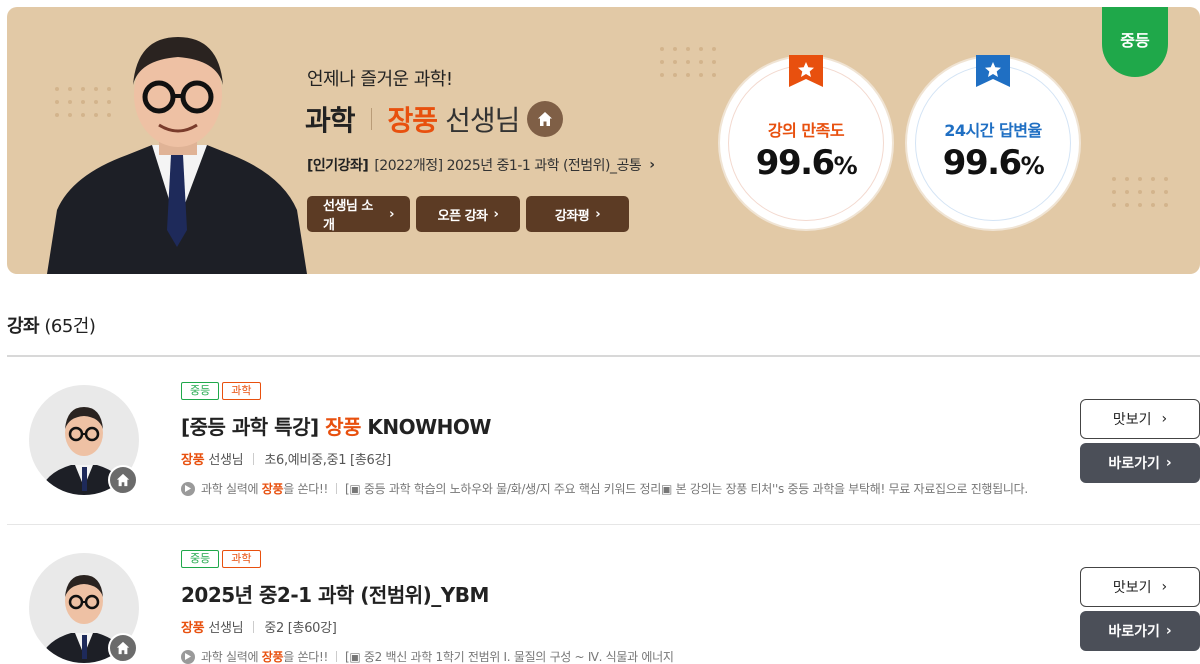 This screenshot has height=664, width=1200. Describe the element at coordinates (336, 425) in the screenshot. I see `course-title: [중등 과학 특강] 장풍 KNOWHOW` at that location.